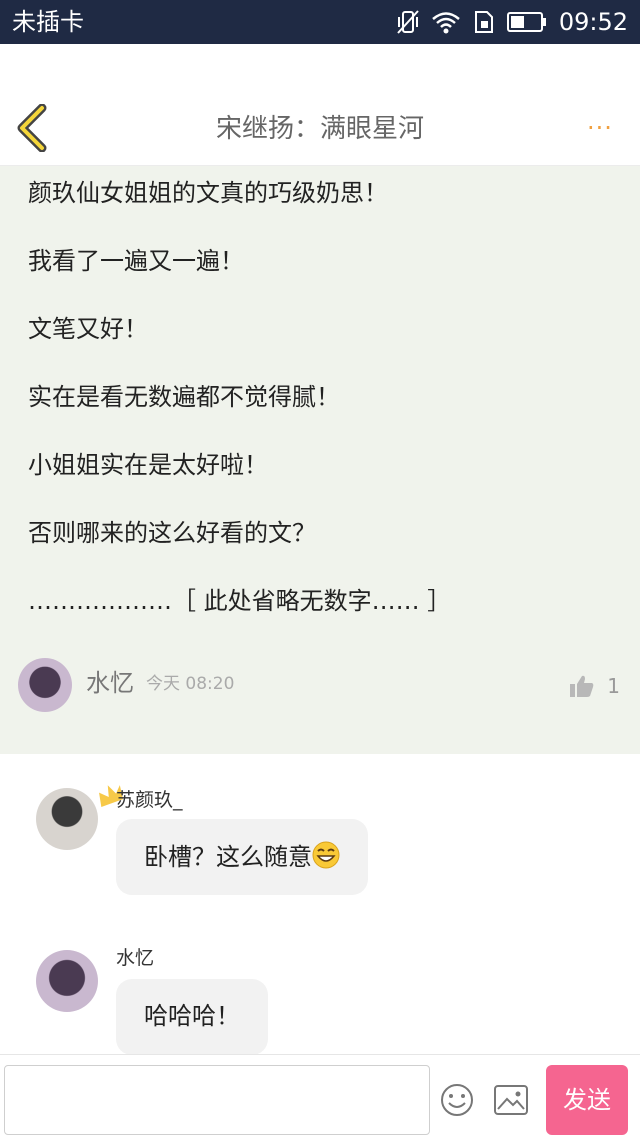 Image resolution: width=640 pixels, height=1138 pixels. I want to click on post-line: 实在是看无数遍都不觉得腻！, so click(184, 397).